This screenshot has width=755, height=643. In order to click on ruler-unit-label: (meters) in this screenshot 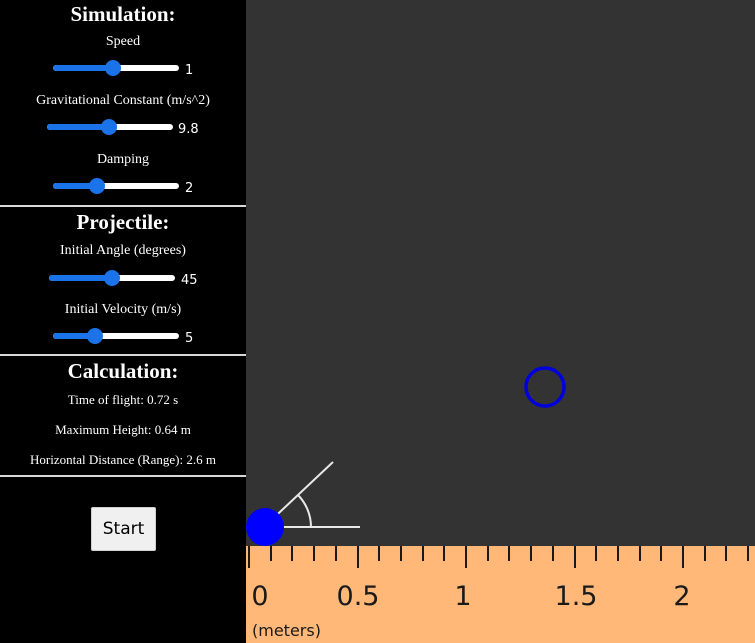, I will do `click(286, 630)`.